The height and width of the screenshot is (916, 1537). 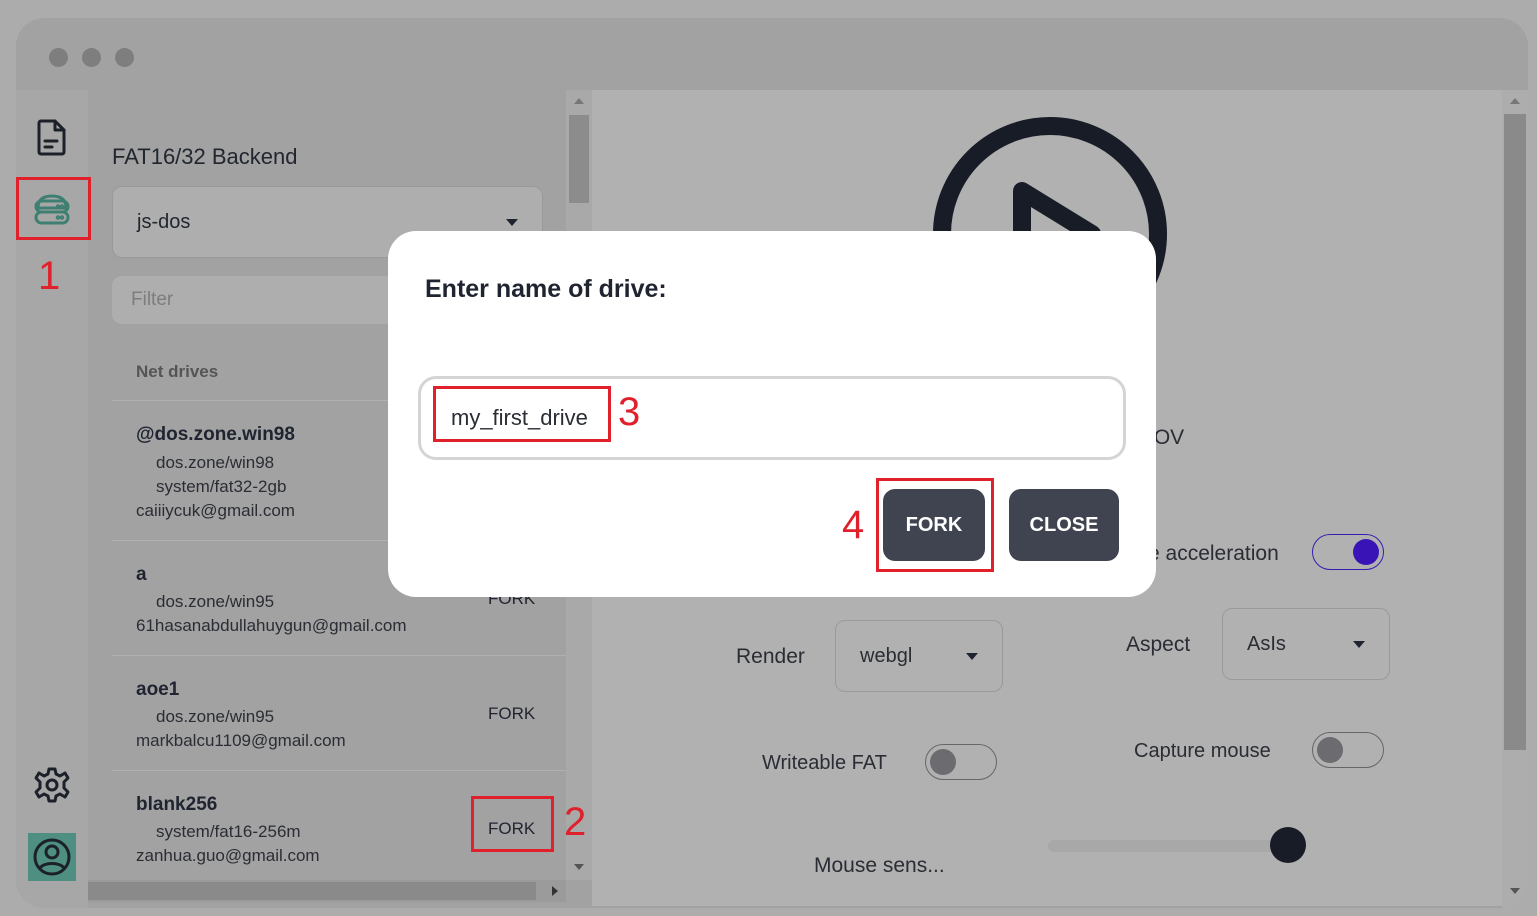 I want to click on annotation-number: 1, so click(x=49, y=276).